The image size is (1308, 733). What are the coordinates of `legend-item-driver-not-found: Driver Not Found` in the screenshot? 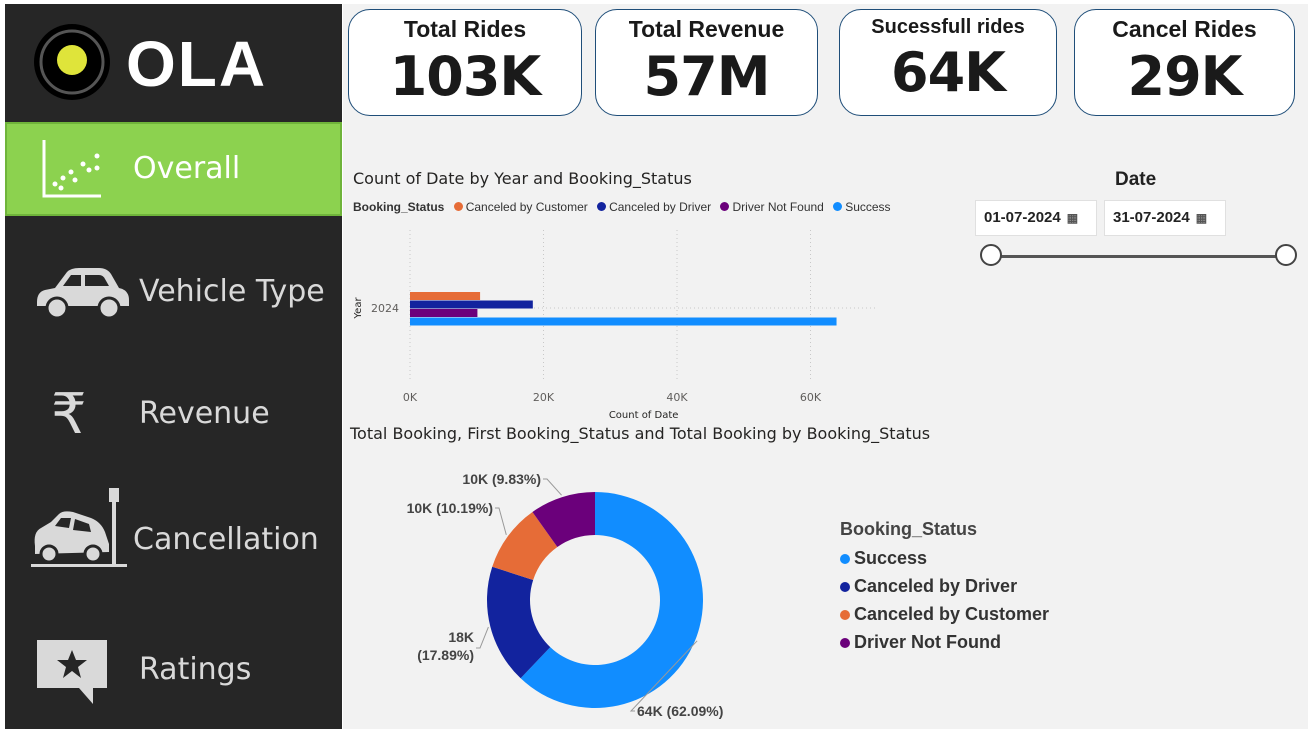 It's located at (944, 642).